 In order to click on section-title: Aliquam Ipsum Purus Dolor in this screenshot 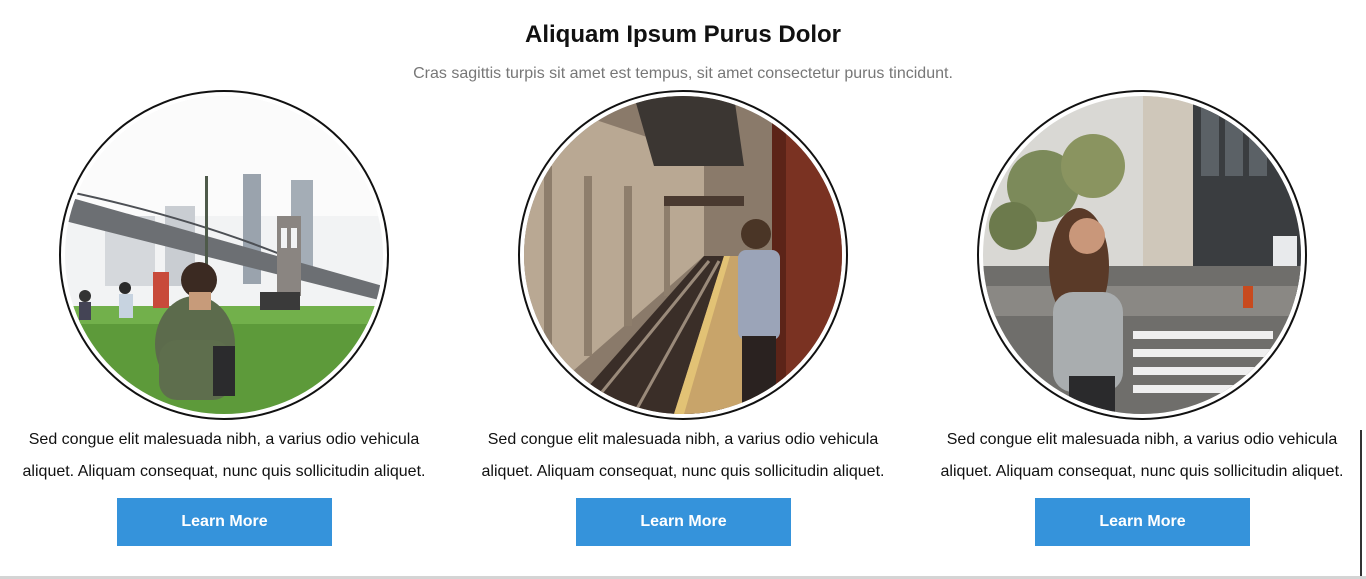, I will do `click(683, 34)`.